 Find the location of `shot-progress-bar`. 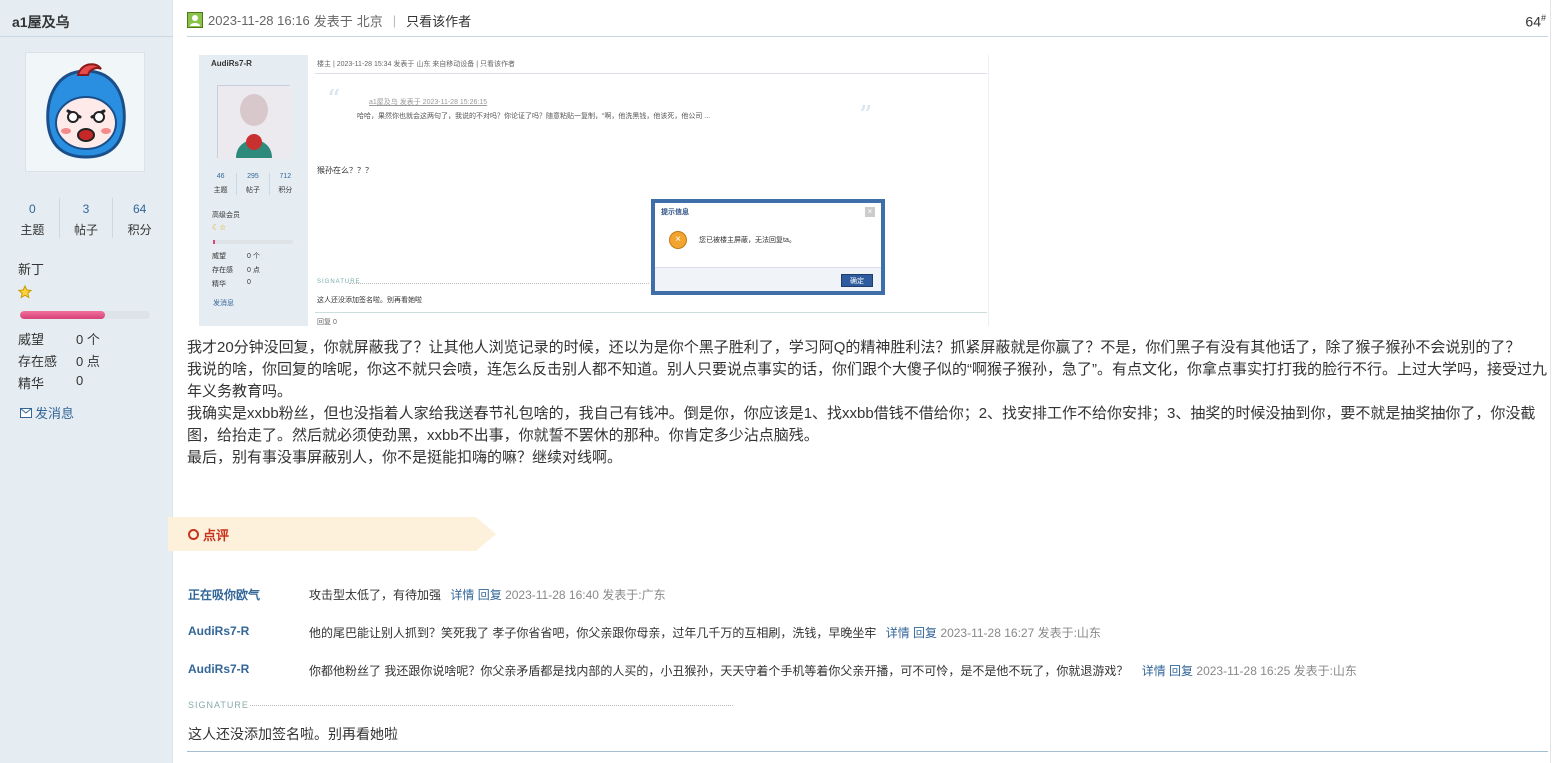

shot-progress-bar is located at coordinates (253, 242).